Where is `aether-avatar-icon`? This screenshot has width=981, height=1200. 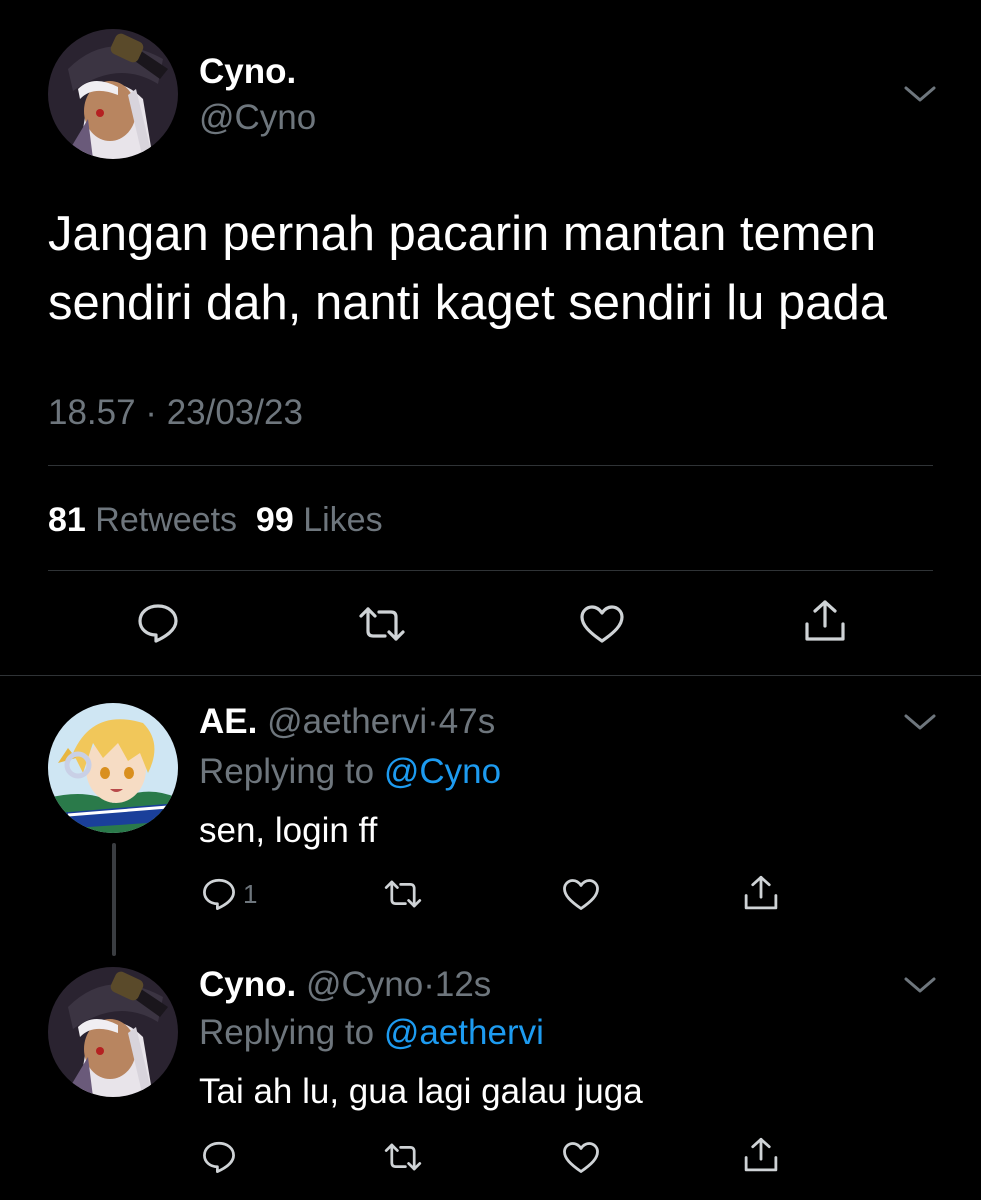
aether-avatar-icon is located at coordinates (113, 768).